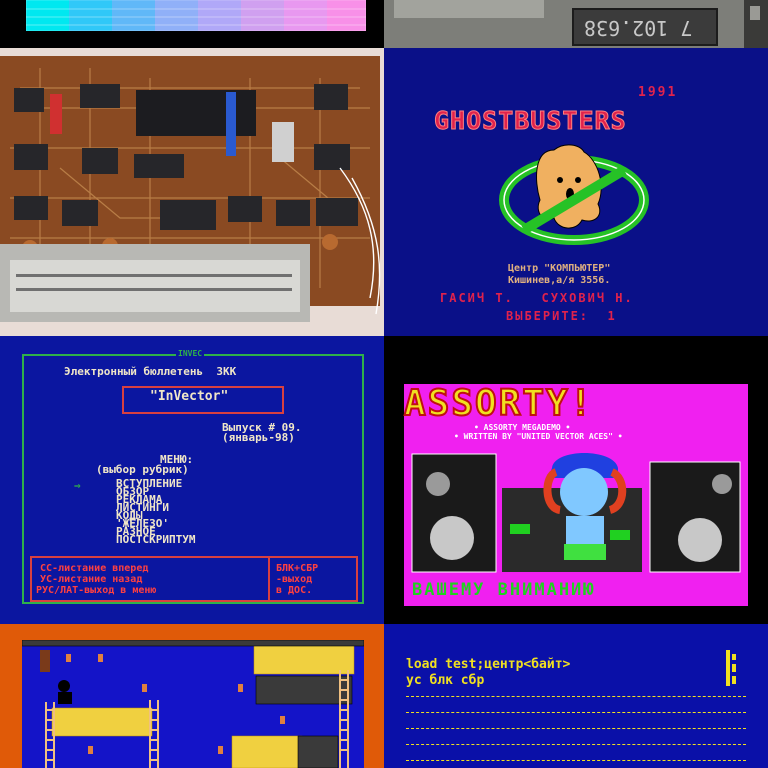 This screenshot has width=768, height=768. What do you see at coordinates (190, 353) in the screenshot?
I see `bulletin-header-tag: INVEC` at bounding box center [190, 353].